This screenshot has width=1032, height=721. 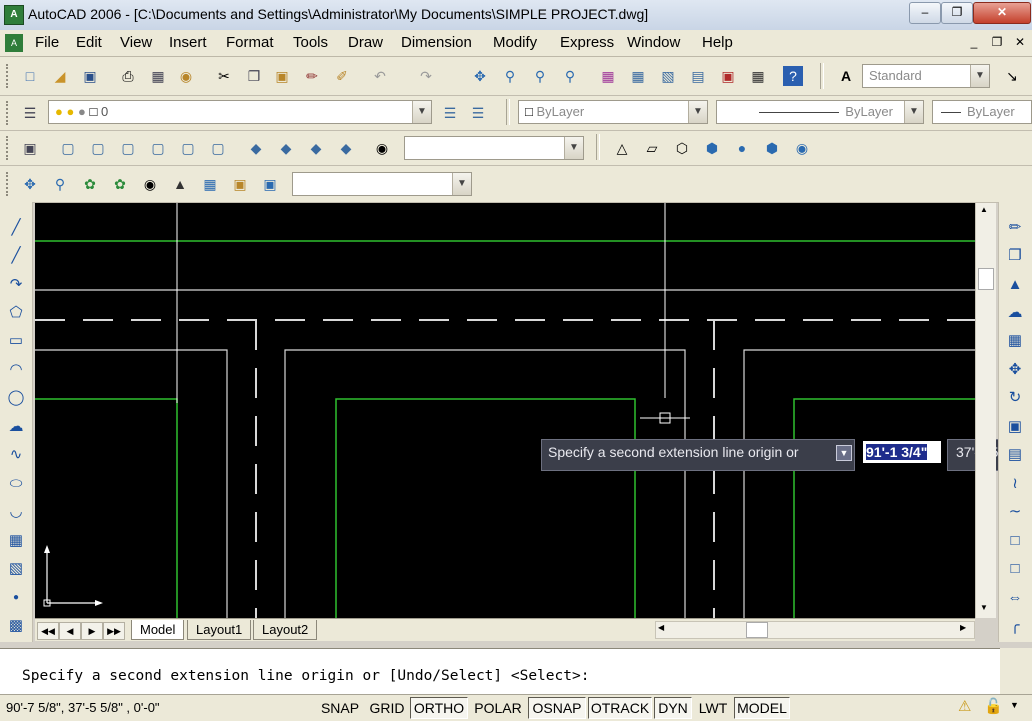 I want to click on break-point-icon: □, so click(x=1015, y=541).